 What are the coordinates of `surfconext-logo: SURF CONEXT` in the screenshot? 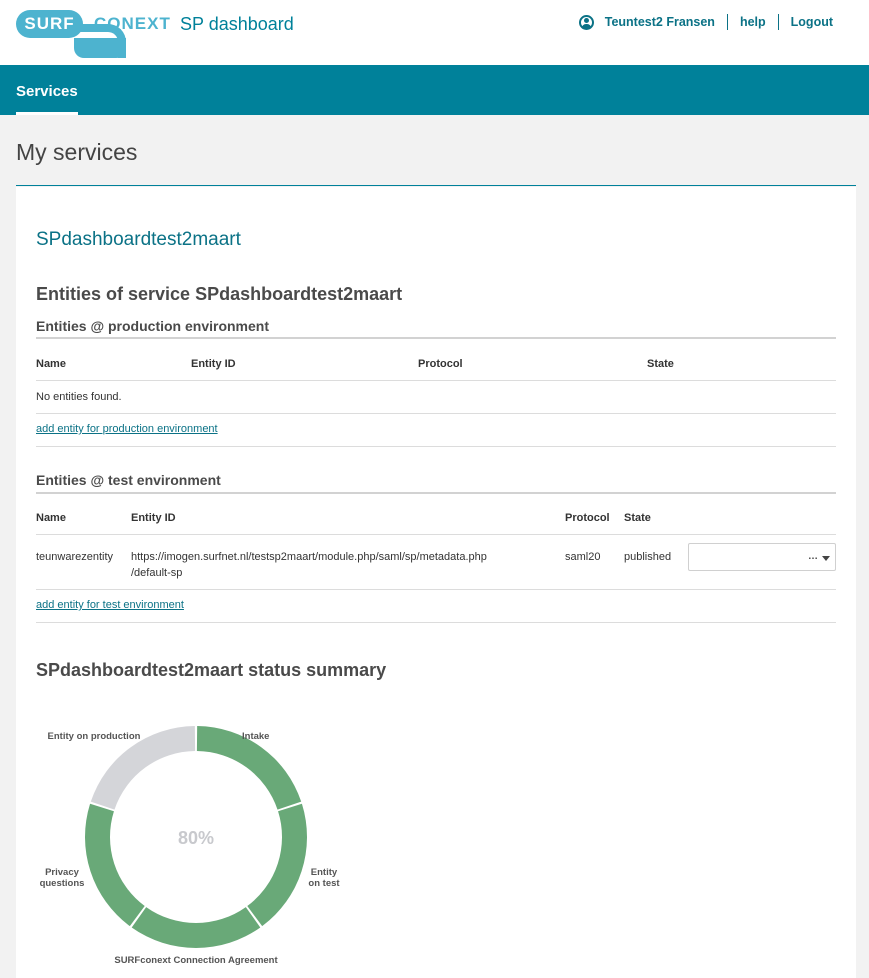 It's located at (93, 34).